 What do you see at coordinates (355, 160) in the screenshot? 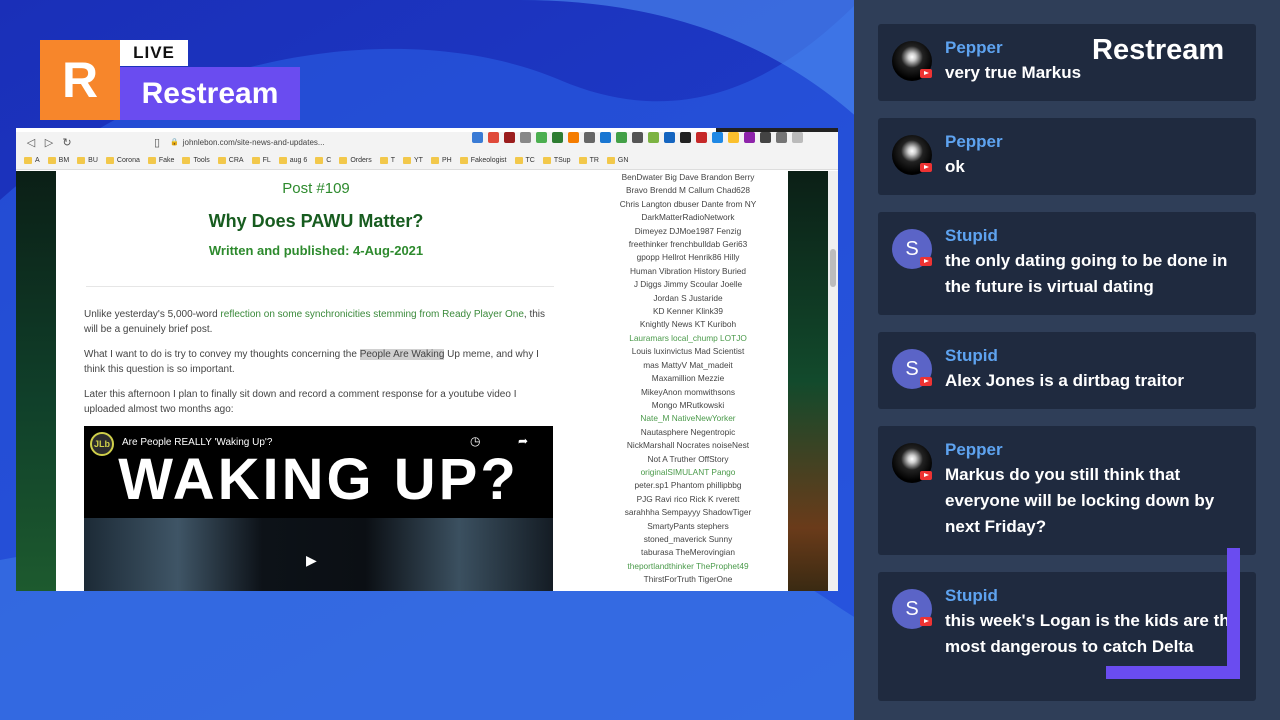
I see `bookmark-item: Orders` at bounding box center [355, 160].